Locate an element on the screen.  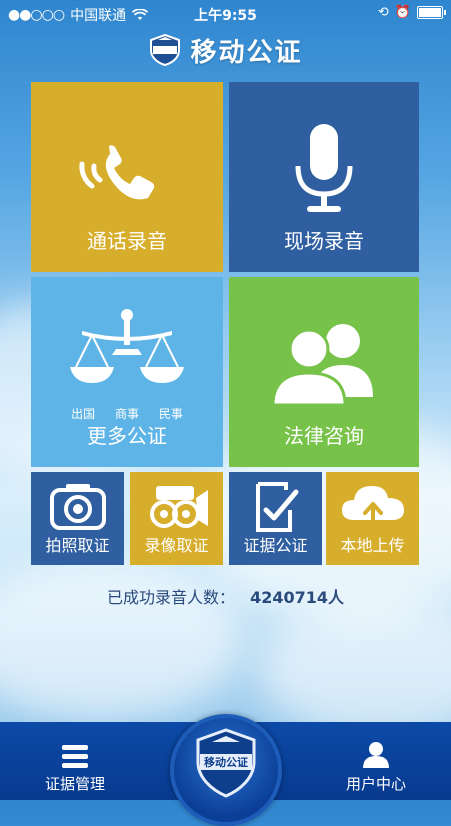
bottom-tab-bar: 证据管理 移动公证 用户中心 is located at coordinates (225, 770).